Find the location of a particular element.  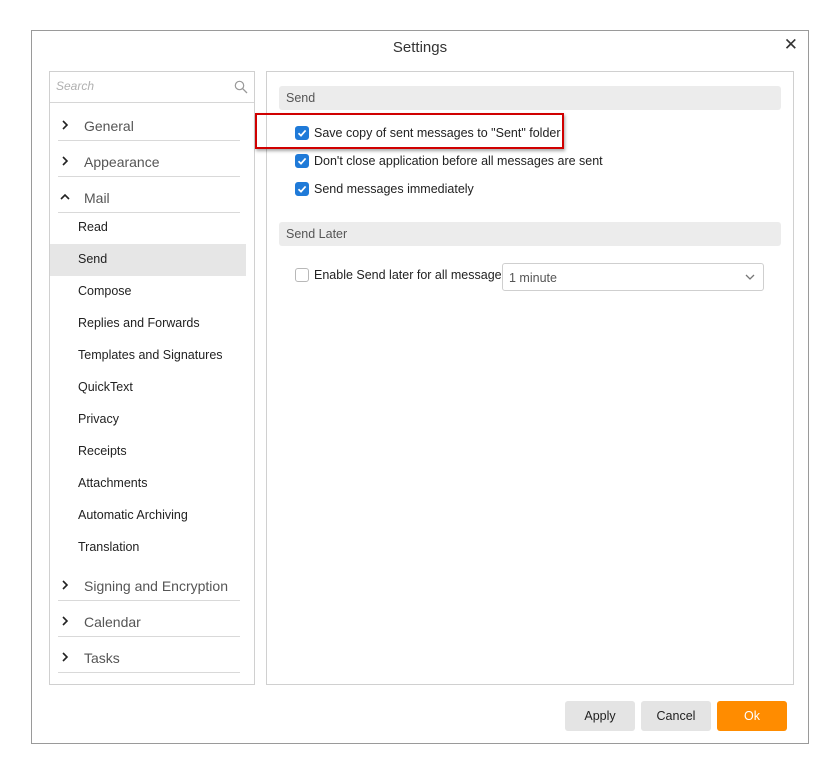

option-label: Send messages immediately is located at coordinates (394, 189).